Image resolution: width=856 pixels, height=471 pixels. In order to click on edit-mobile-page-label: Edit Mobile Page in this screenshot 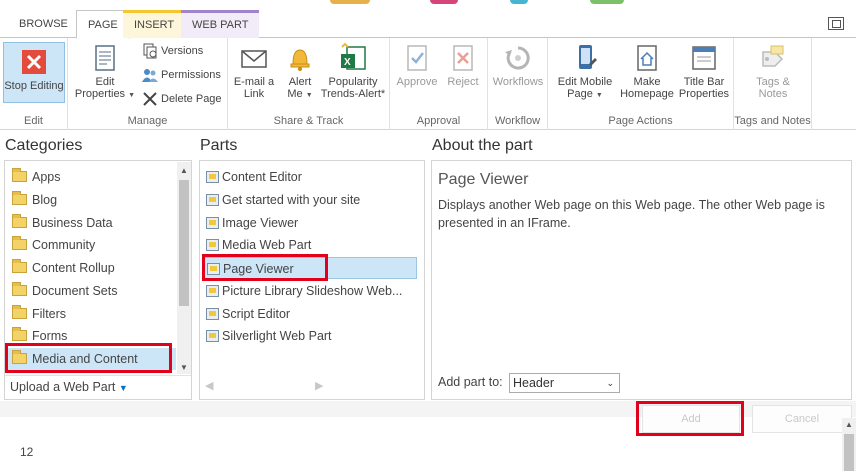, I will do `click(585, 88)`.